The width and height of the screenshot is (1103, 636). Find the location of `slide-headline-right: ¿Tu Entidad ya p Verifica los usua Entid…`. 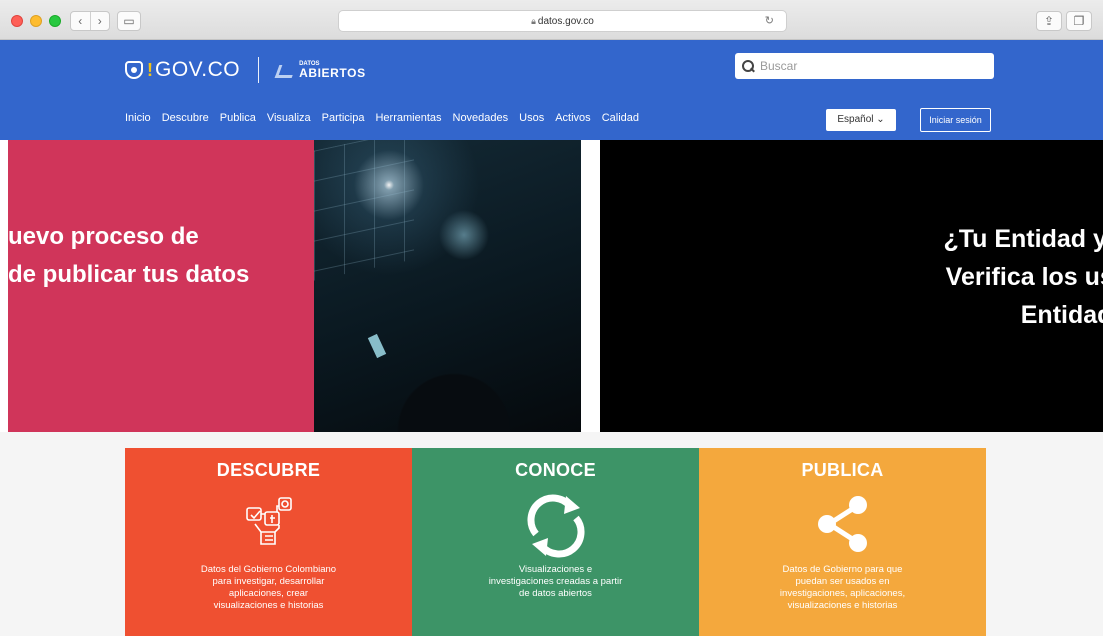

slide-headline-right: ¿Tu Entidad ya p Verifica los usua Entid… is located at coordinates (1023, 277).